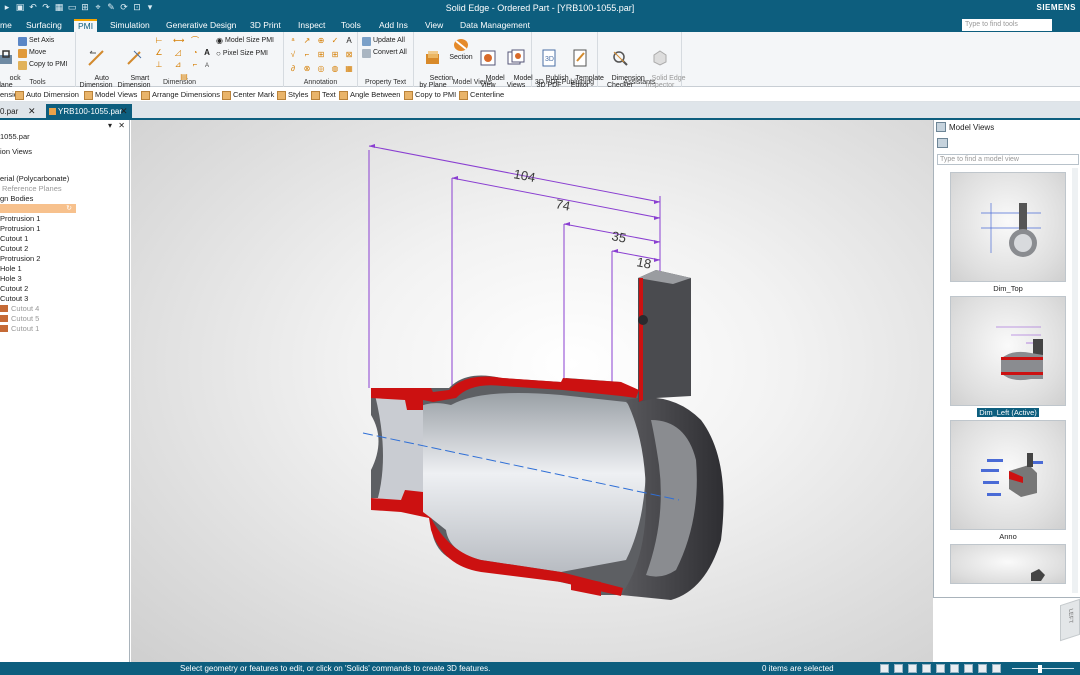  I want to click on cmd-styles: Styles, so click(292, 95).